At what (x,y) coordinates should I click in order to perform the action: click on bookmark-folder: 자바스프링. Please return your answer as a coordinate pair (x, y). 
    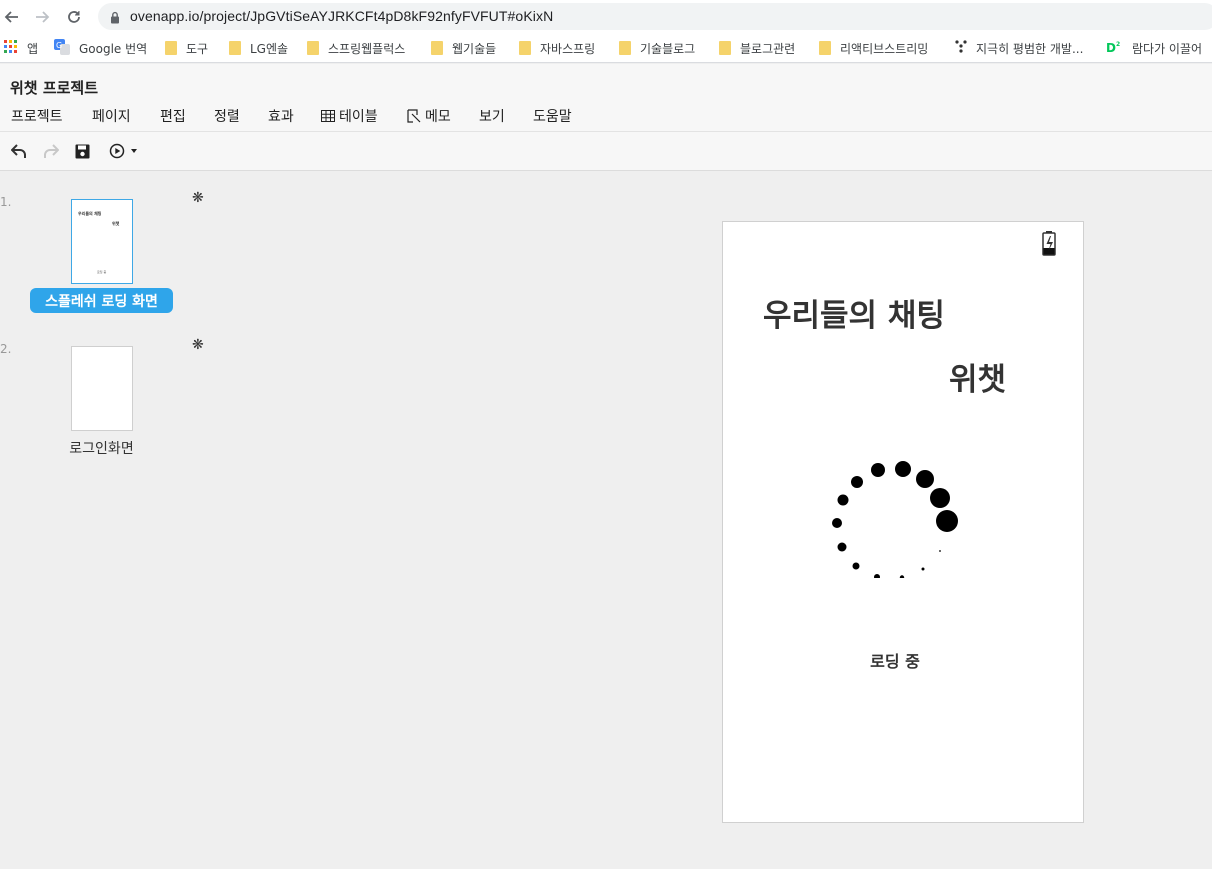
    Looking at the image, I should click on (557, 48).